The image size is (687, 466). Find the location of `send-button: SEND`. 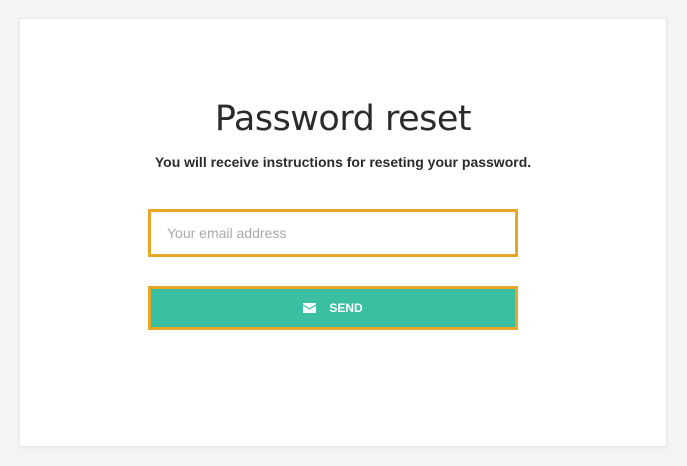

send-button: SEND is located at coordinates (333, 308).